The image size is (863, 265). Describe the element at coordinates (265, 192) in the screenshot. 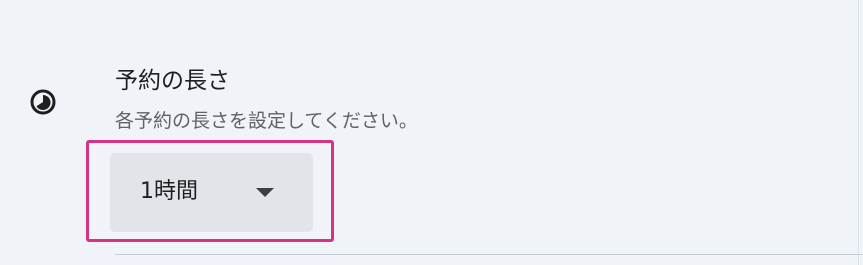

I see `caret-down-icon` at that location.